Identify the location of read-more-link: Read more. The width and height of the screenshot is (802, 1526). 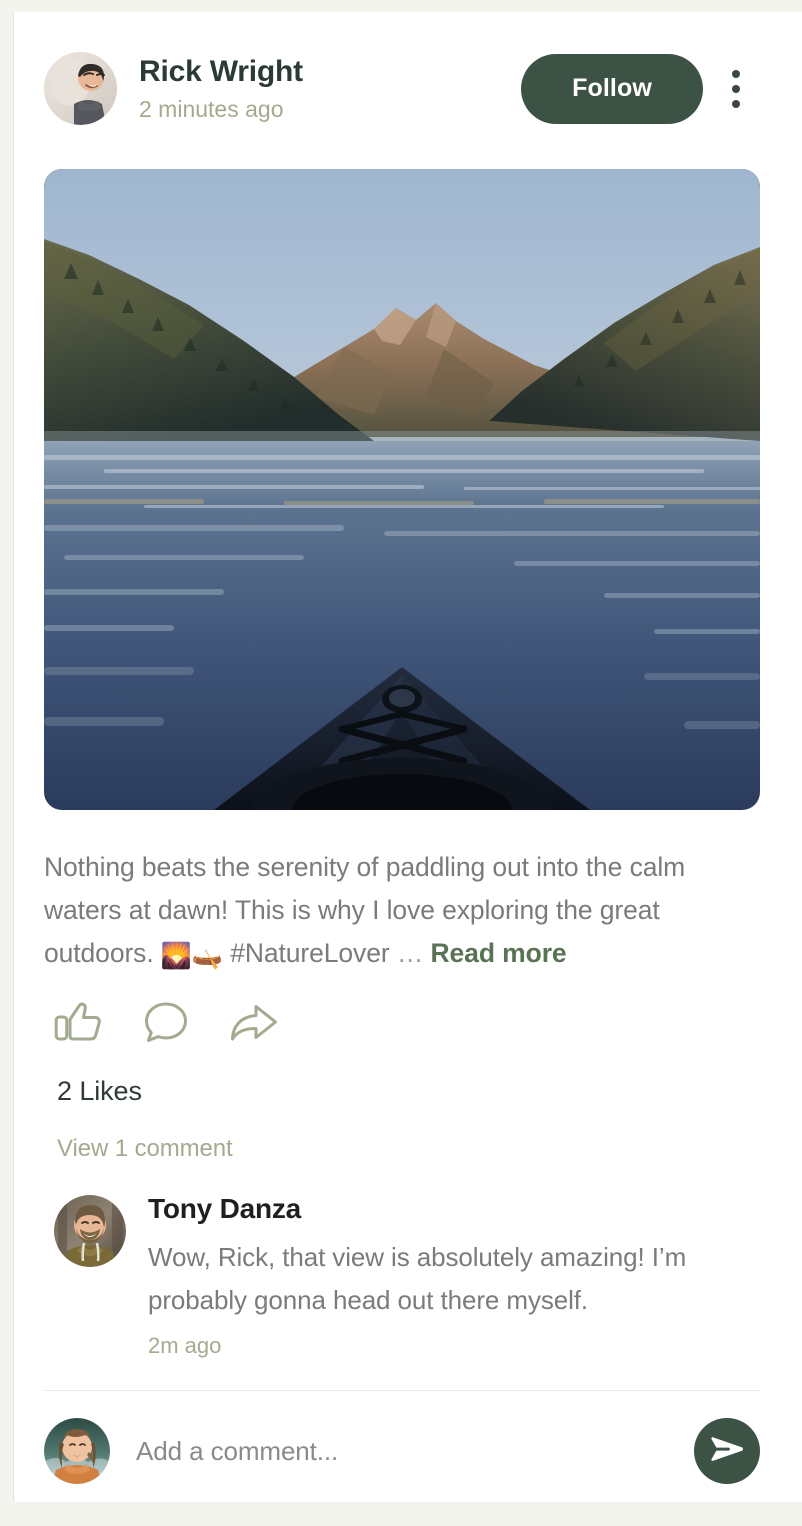
(499, 953).